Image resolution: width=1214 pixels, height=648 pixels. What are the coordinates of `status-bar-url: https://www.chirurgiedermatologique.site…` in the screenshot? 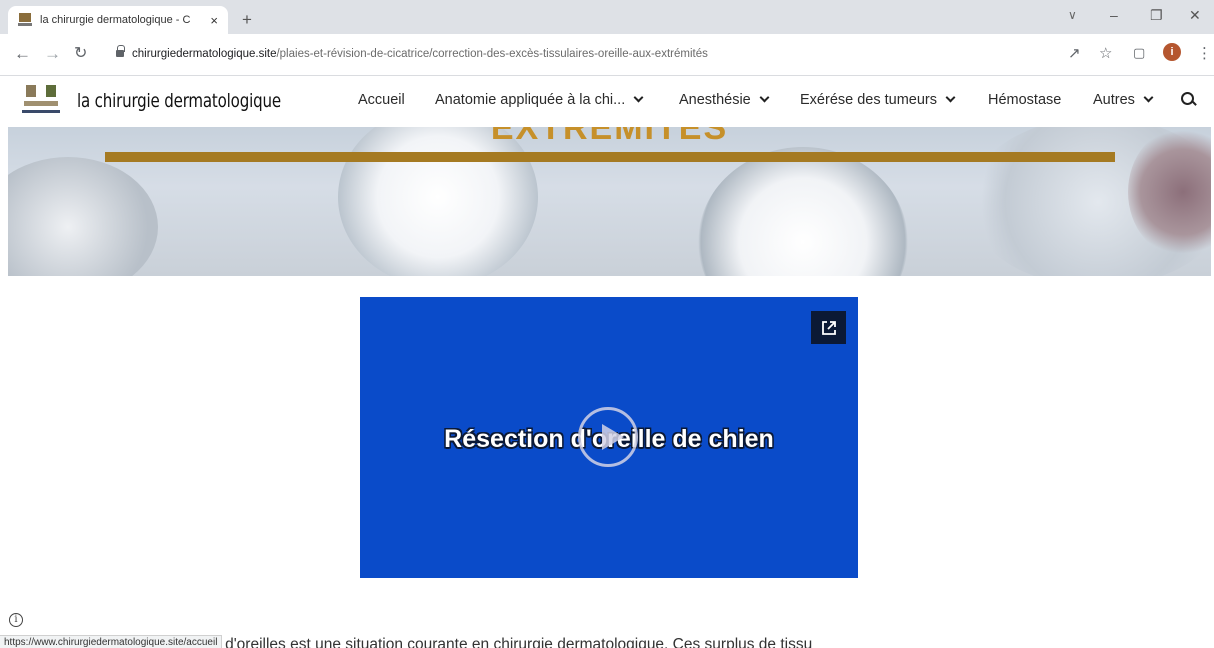 It's located at (111, 641).